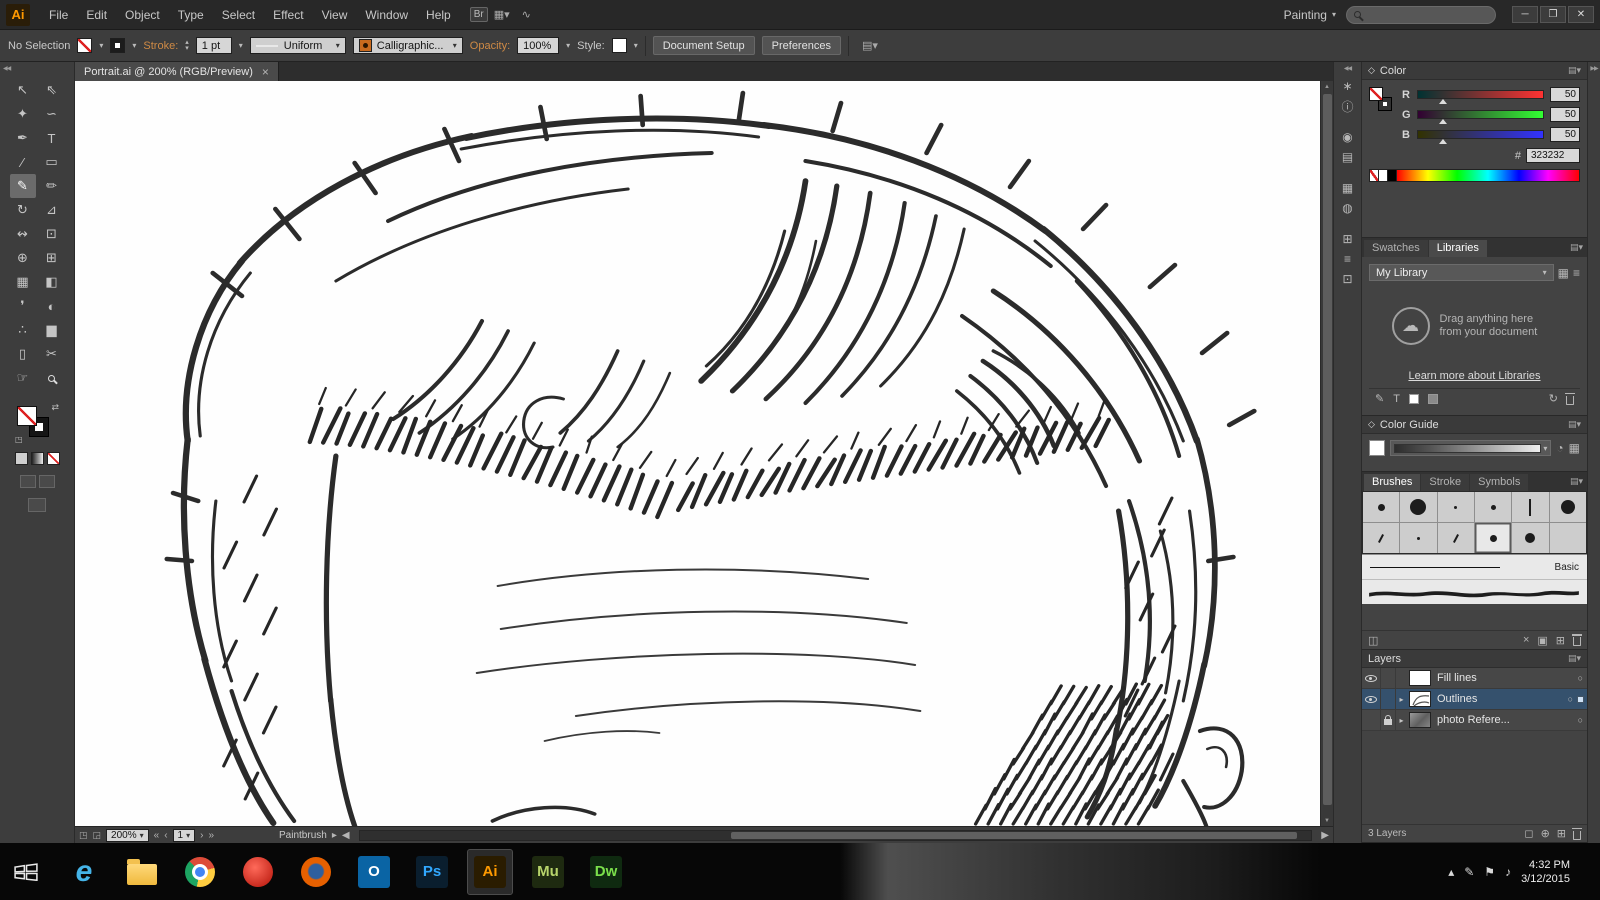 This screenshot has height=900, width=1600. I want to click on screen-mode-button, so click(37, 505).